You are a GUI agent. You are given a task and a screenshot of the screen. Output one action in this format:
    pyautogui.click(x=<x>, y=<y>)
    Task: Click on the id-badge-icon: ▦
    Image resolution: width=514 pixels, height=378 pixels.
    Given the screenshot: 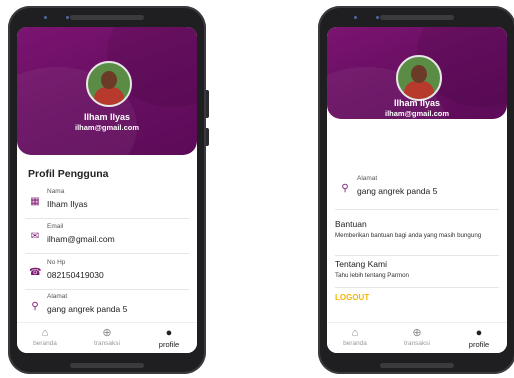 What is the action you would take?
    pyautogui.click(x=35, y=201)
    